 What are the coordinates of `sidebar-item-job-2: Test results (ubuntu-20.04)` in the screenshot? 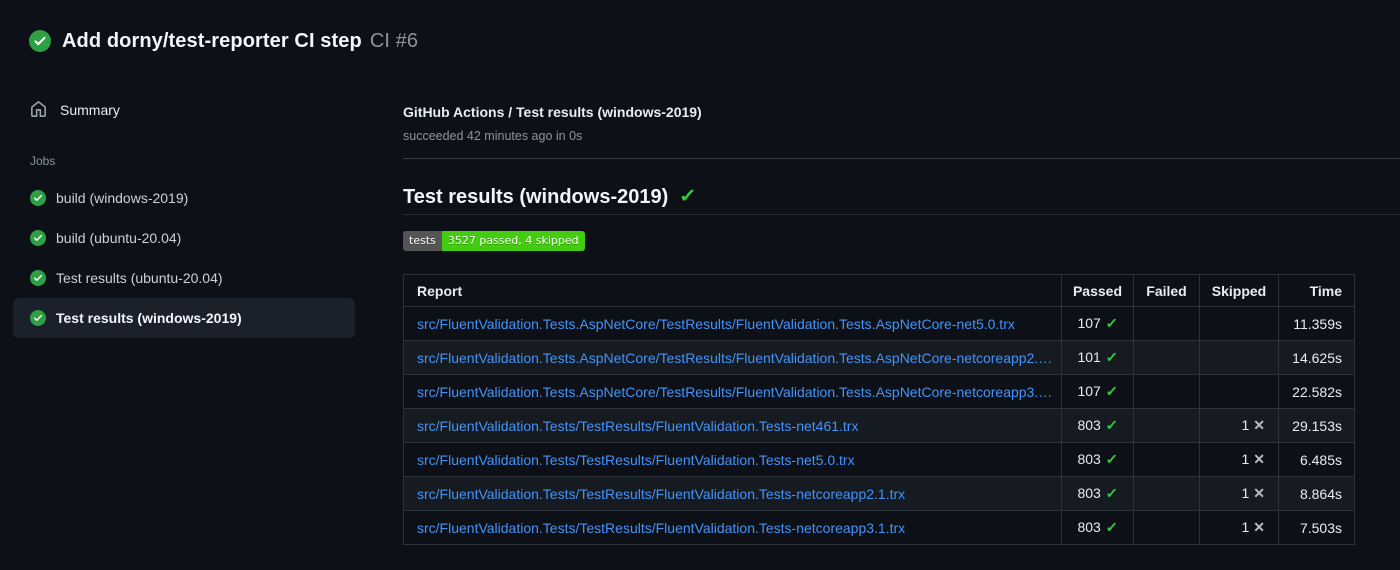 It's located at (184, 278).